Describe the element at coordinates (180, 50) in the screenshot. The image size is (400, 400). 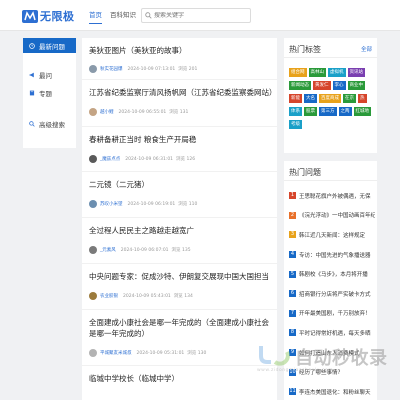
I see `post-title: 美狄亚图片（美狄亚的故事）` at that location.